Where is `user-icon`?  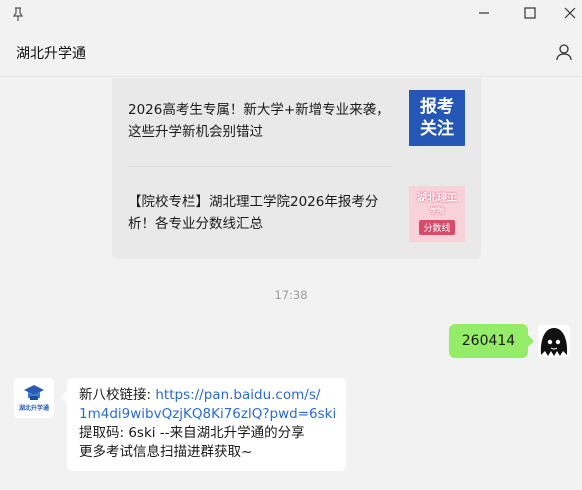 user-icon is located at coordinates (564, 52).